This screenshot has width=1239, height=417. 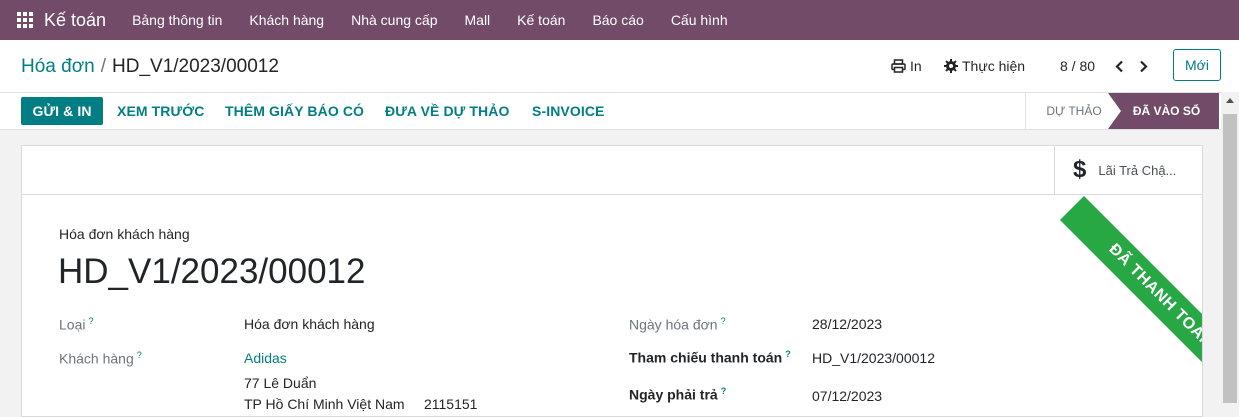 What do you see at coordinates (447, 111) in the screenshot?
I see `reset-to-draft-button: Đưa về dự thảo` at bounding box center [447, 111].